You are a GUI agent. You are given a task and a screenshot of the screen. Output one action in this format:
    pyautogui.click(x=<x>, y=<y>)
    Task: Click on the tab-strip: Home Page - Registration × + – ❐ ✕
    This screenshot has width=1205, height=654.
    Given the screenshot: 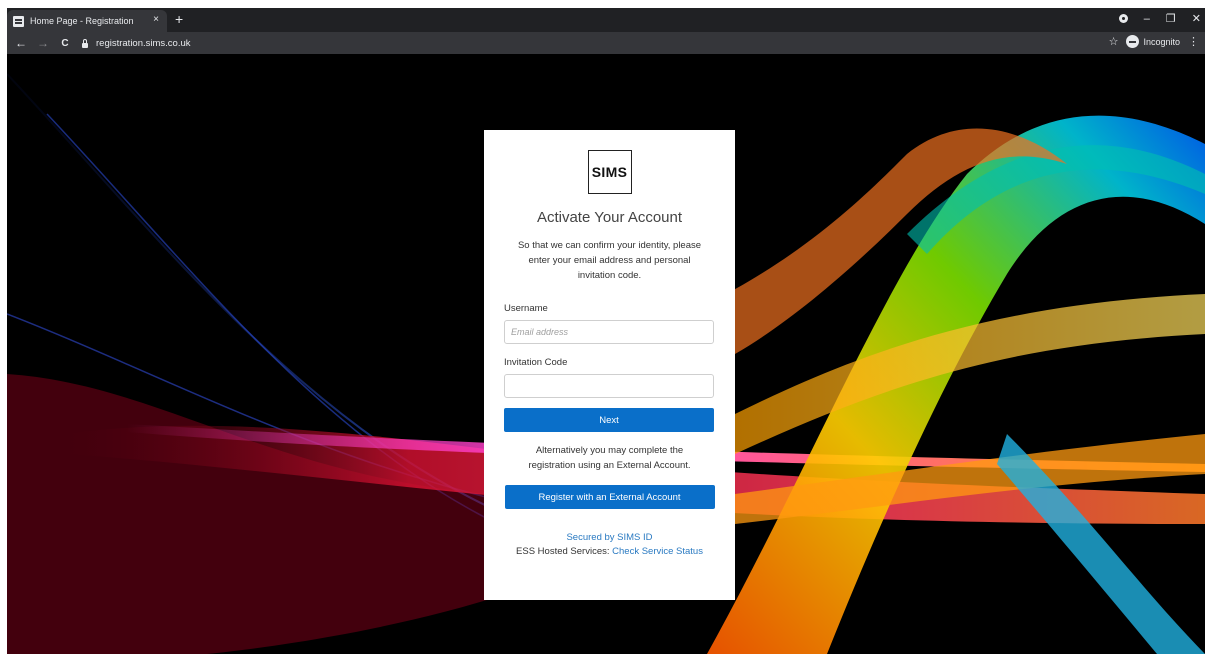 What is the action you would take?
    pyautogui.click(x=606, y=20)
    